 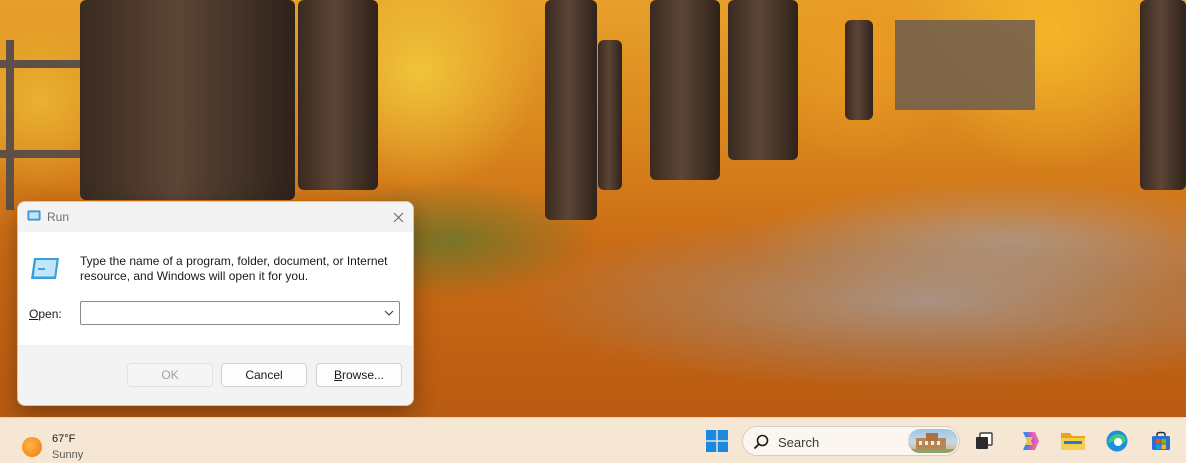 What do you see at coordinates (64, 439) in the screenshot?
I see `weather-temperature: 67°F` at bounding box center [64, 439].